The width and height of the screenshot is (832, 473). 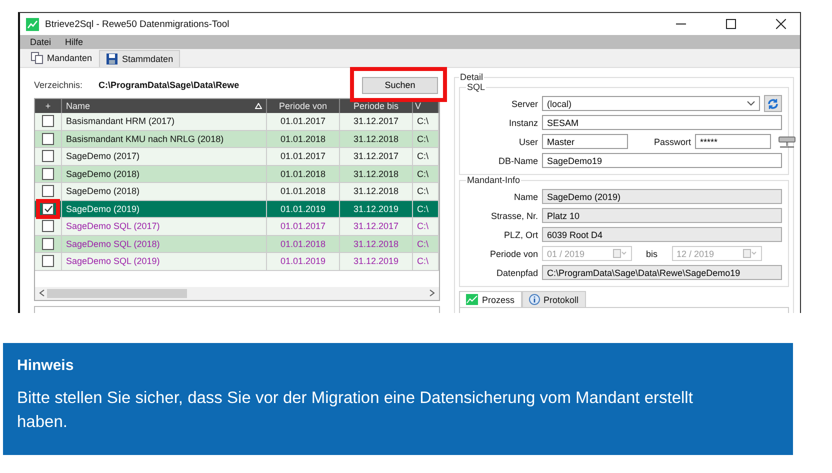 I want to click on input-field: C:\ProgramData\Sage\Data\Rewe\SageDemo19, so click(x=662, y=272).